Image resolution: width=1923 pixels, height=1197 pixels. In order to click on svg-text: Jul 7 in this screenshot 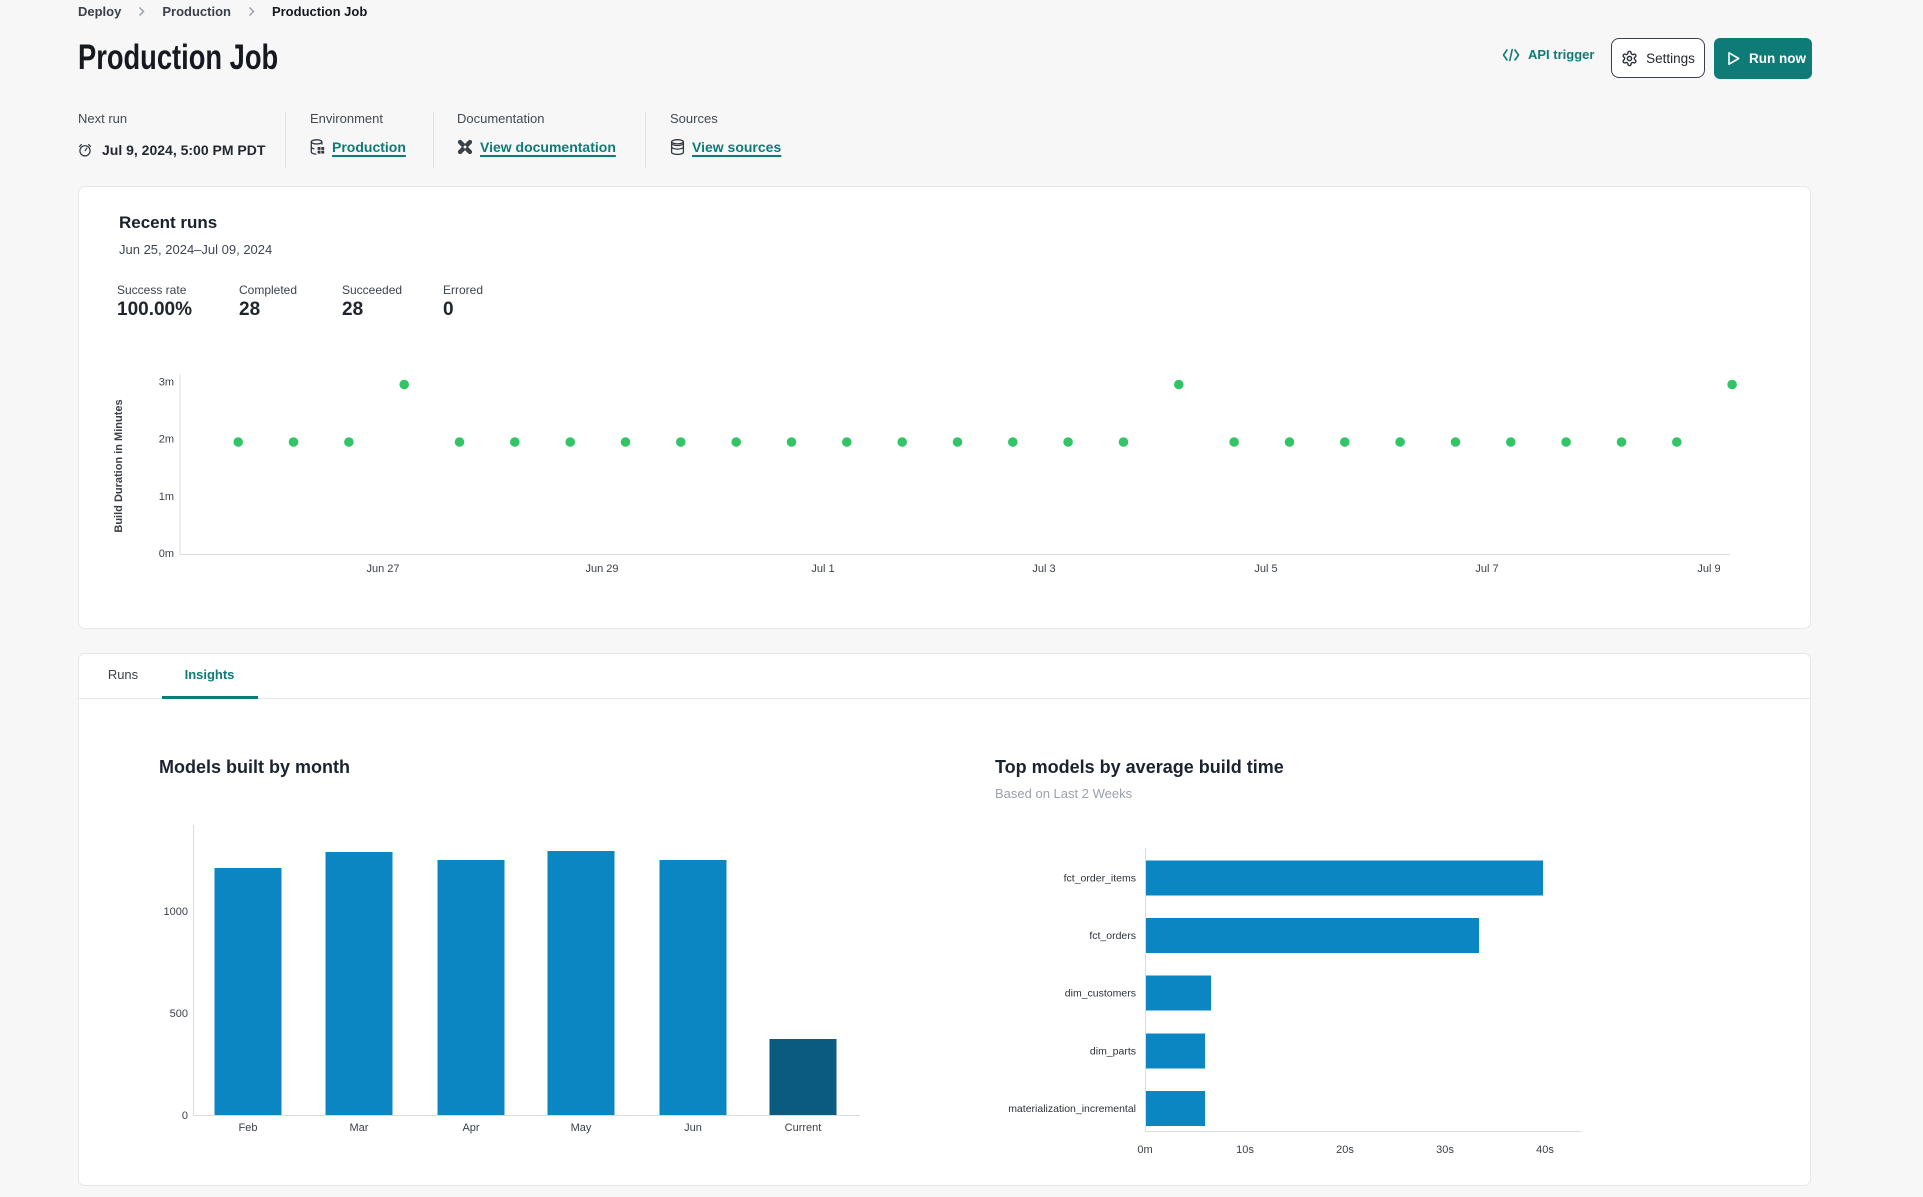, I will do `click(1486, 569)`.